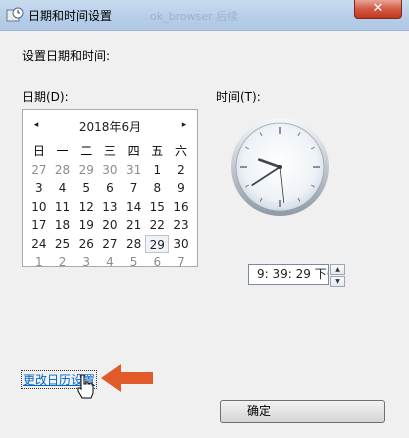 The height and width of the screenshot is (438, 409). What do you see at coordinates (337, 281) in the screenshot?
I see `spin-down-icon: ▼` at bounding box center [337, 281].